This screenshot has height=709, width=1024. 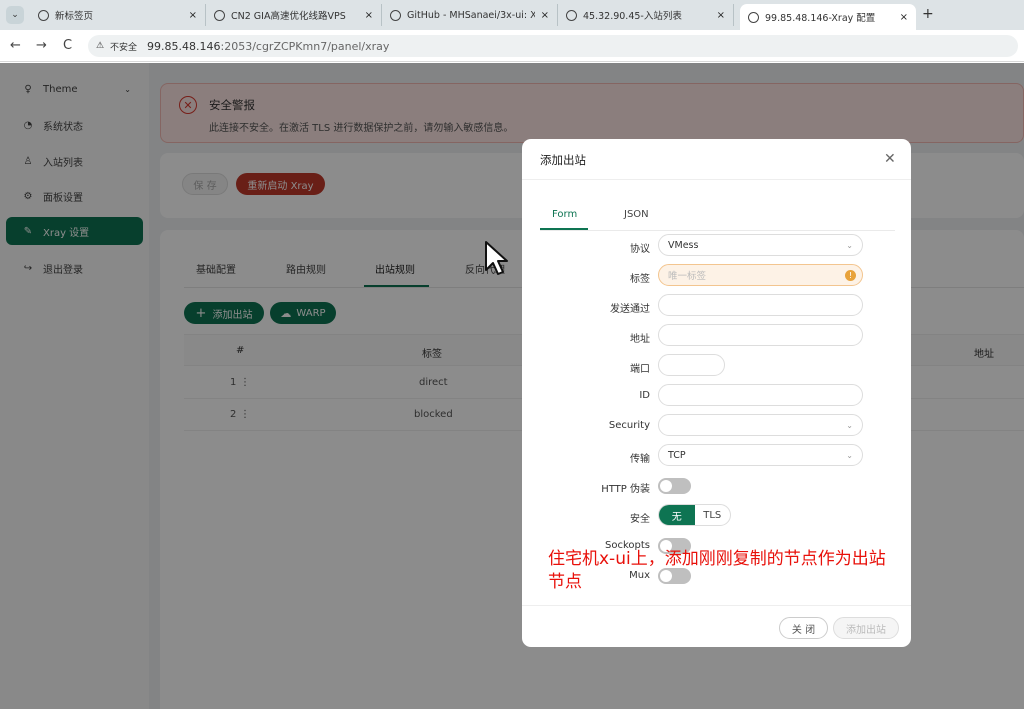 What do you see at coordinates (630, 309) in the screenshot?
I see `send-through-label: 发送通过` at bounding box center [630, 309].